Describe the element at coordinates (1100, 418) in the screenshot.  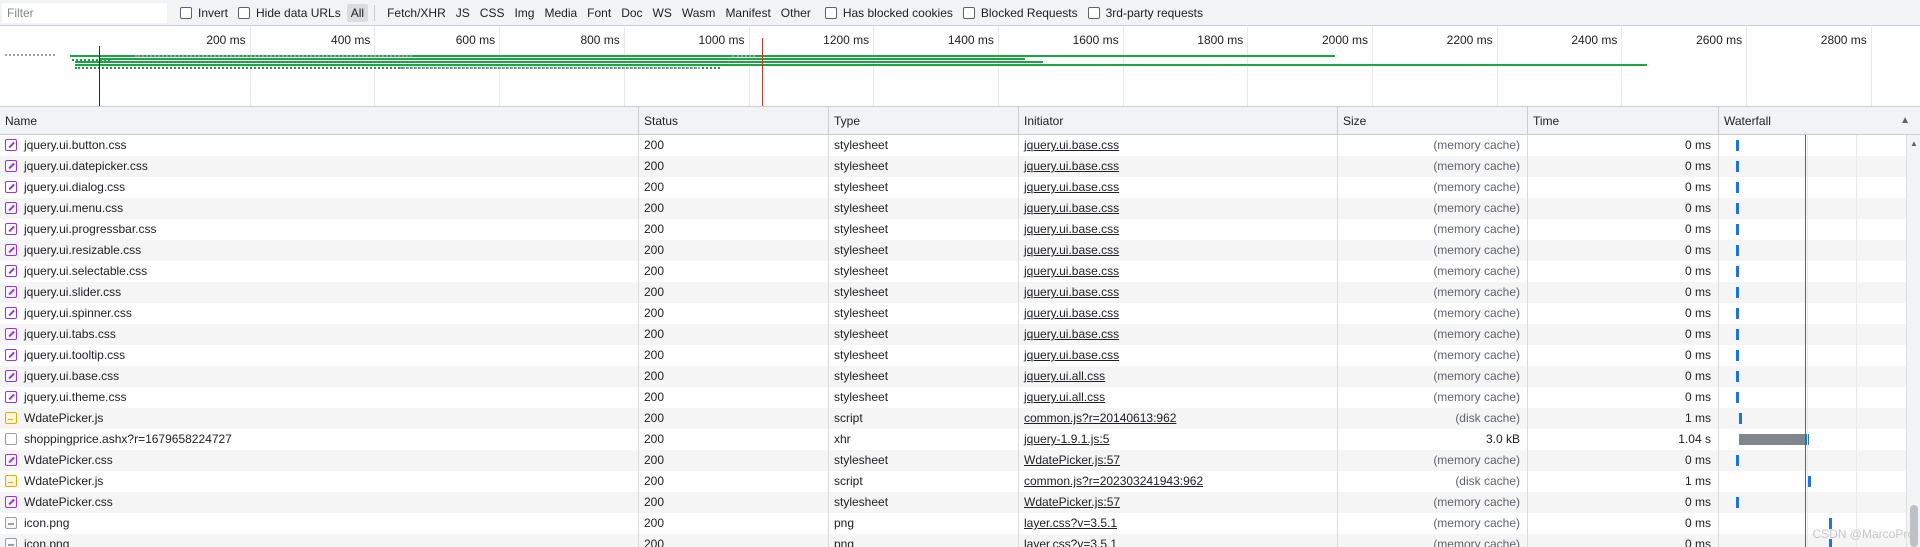
I see `initiator-link: common.js?r=20140613:962` at that location.